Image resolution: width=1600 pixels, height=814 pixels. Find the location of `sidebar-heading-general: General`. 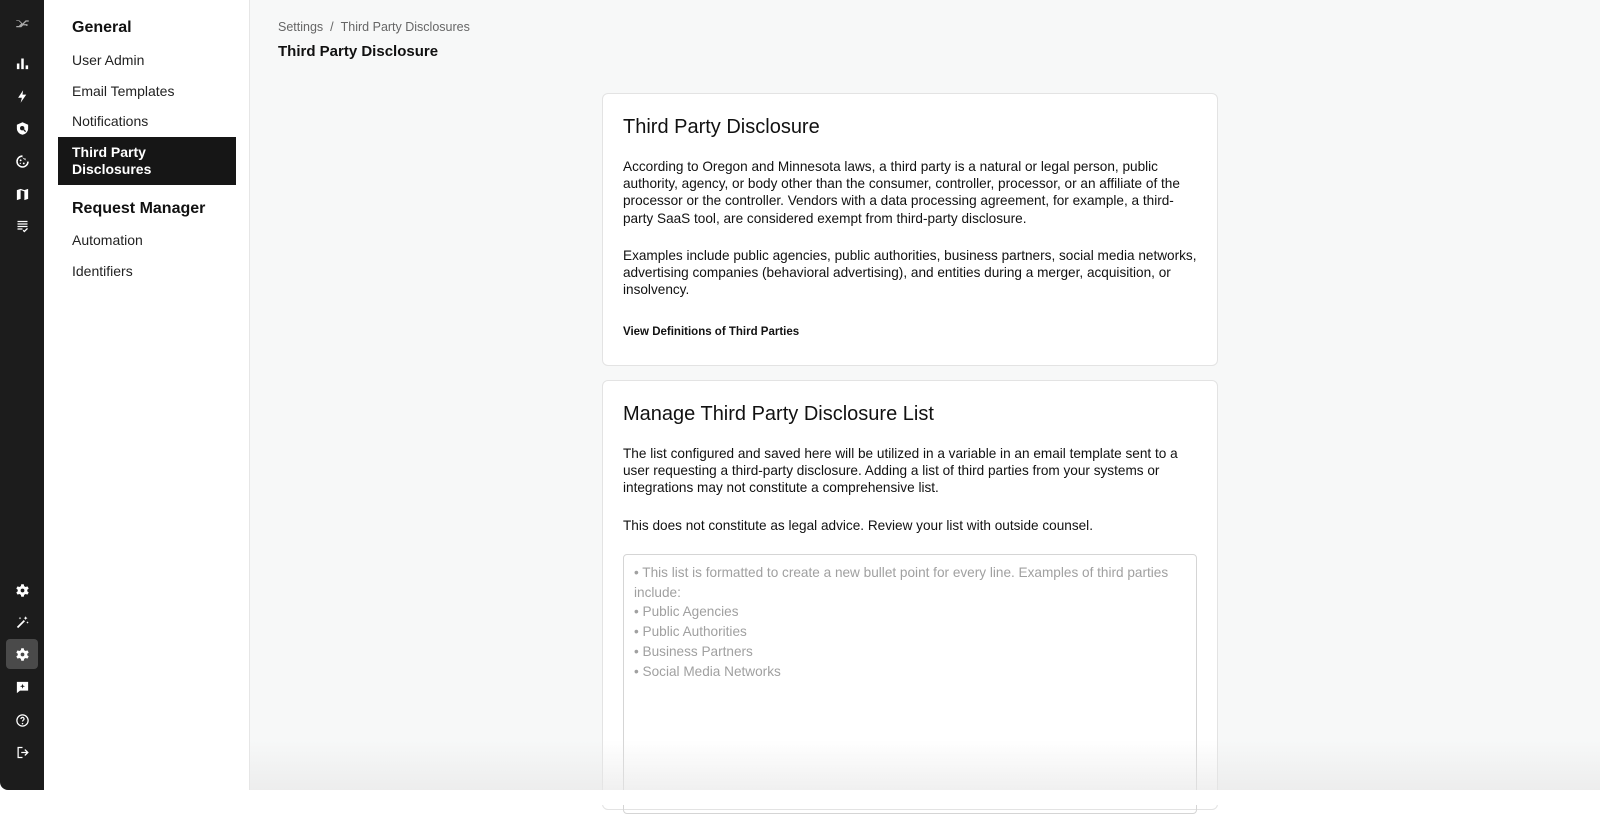

sidebar-heading-general: General is located at coordinates (102, 27).